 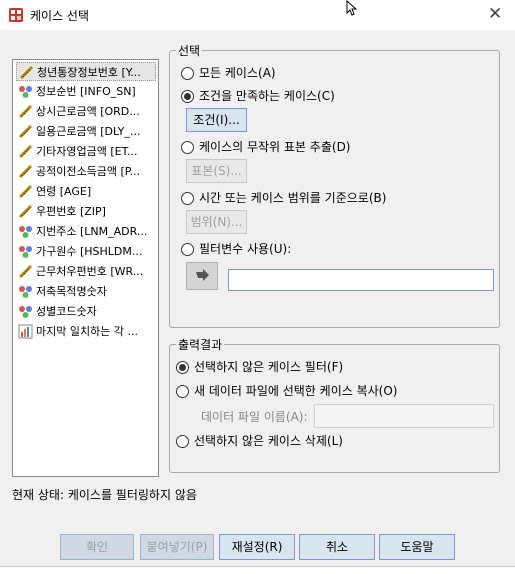 I want to click on filter-out-radio: 선택하지 않은 케이스 필터(F), so click(x=259, y=367).